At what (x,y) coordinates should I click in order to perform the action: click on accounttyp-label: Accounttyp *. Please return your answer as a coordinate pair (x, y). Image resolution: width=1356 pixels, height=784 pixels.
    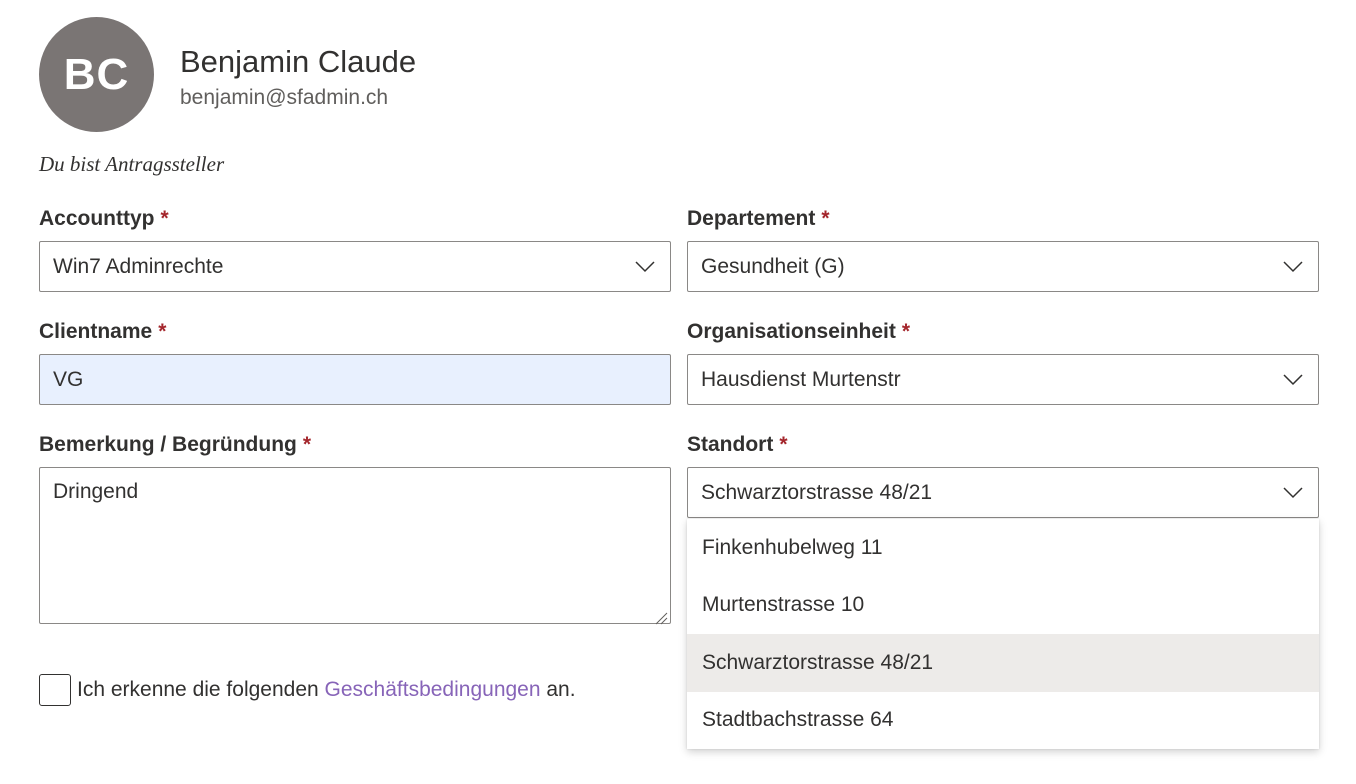
    Looking at the image, I should click on (104, 218).